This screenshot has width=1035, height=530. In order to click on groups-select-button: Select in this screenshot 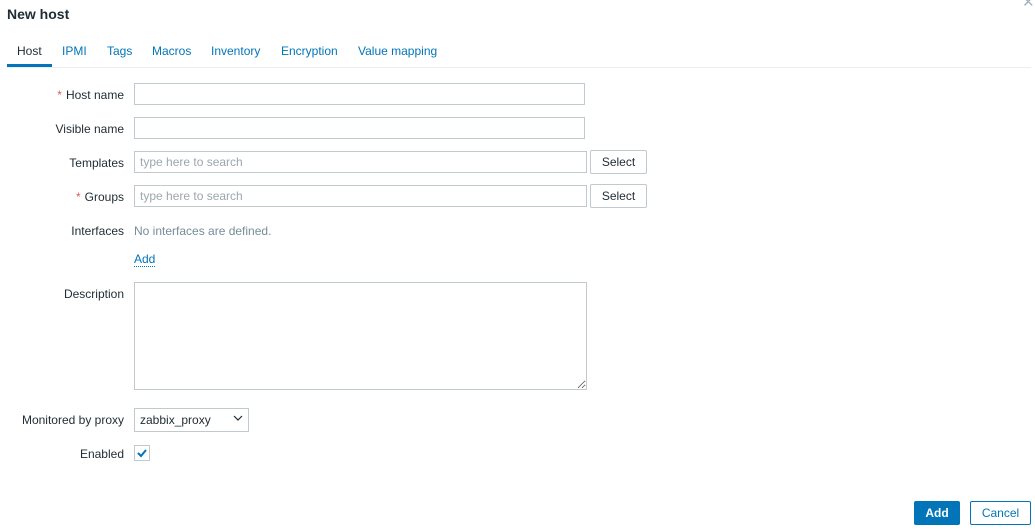, I will do `click(618, 196)`.